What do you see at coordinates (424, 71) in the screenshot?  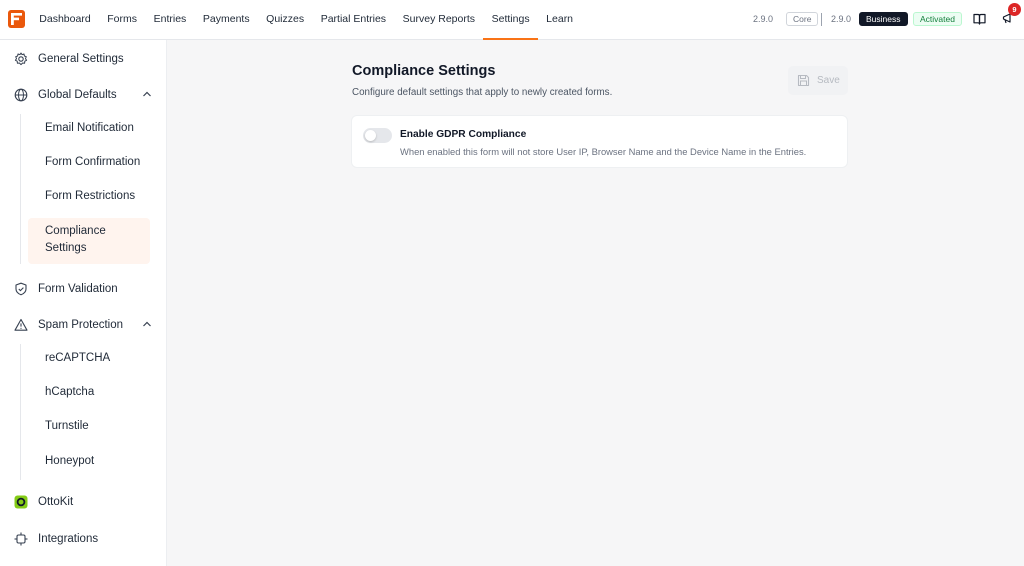 I see `page-title: Compliance Settings` at bounding box center [424, 71].